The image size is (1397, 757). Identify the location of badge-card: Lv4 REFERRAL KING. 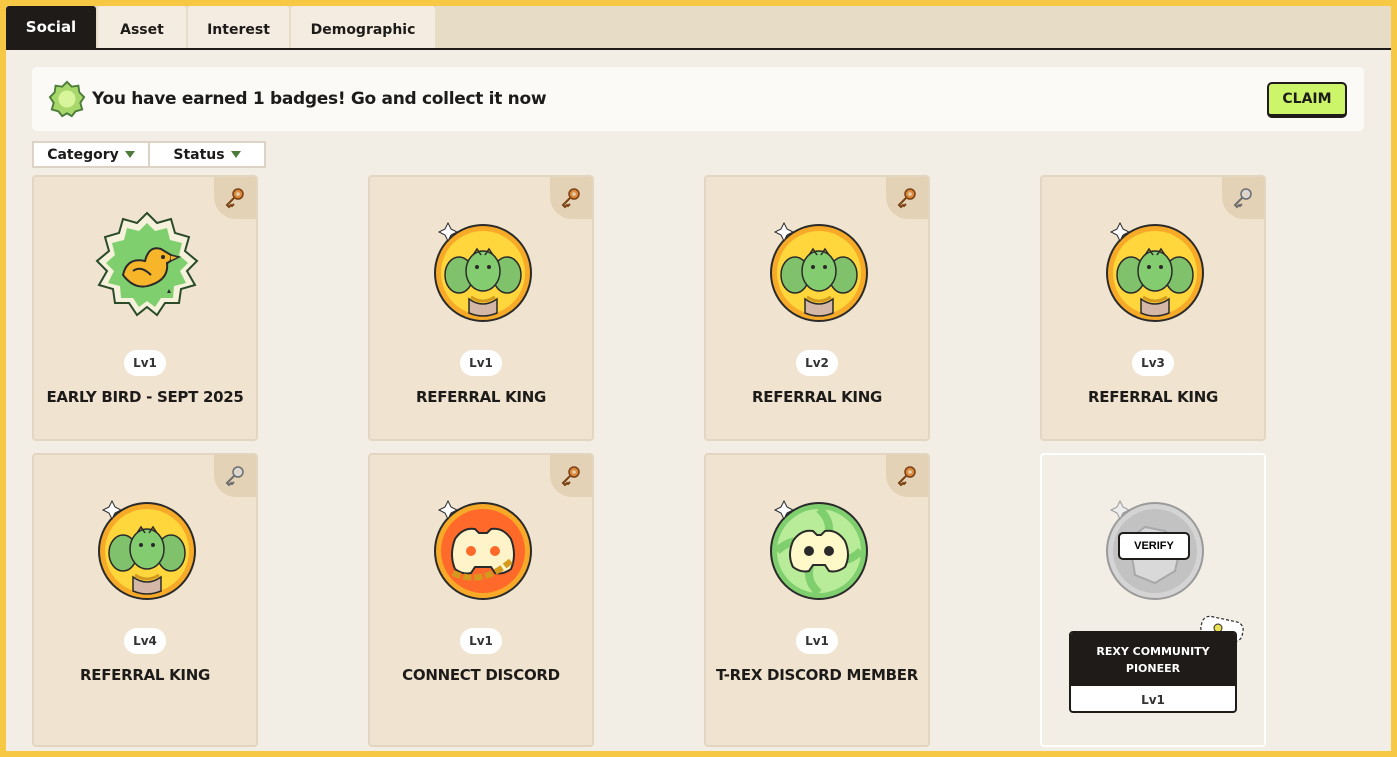
(145, 600).